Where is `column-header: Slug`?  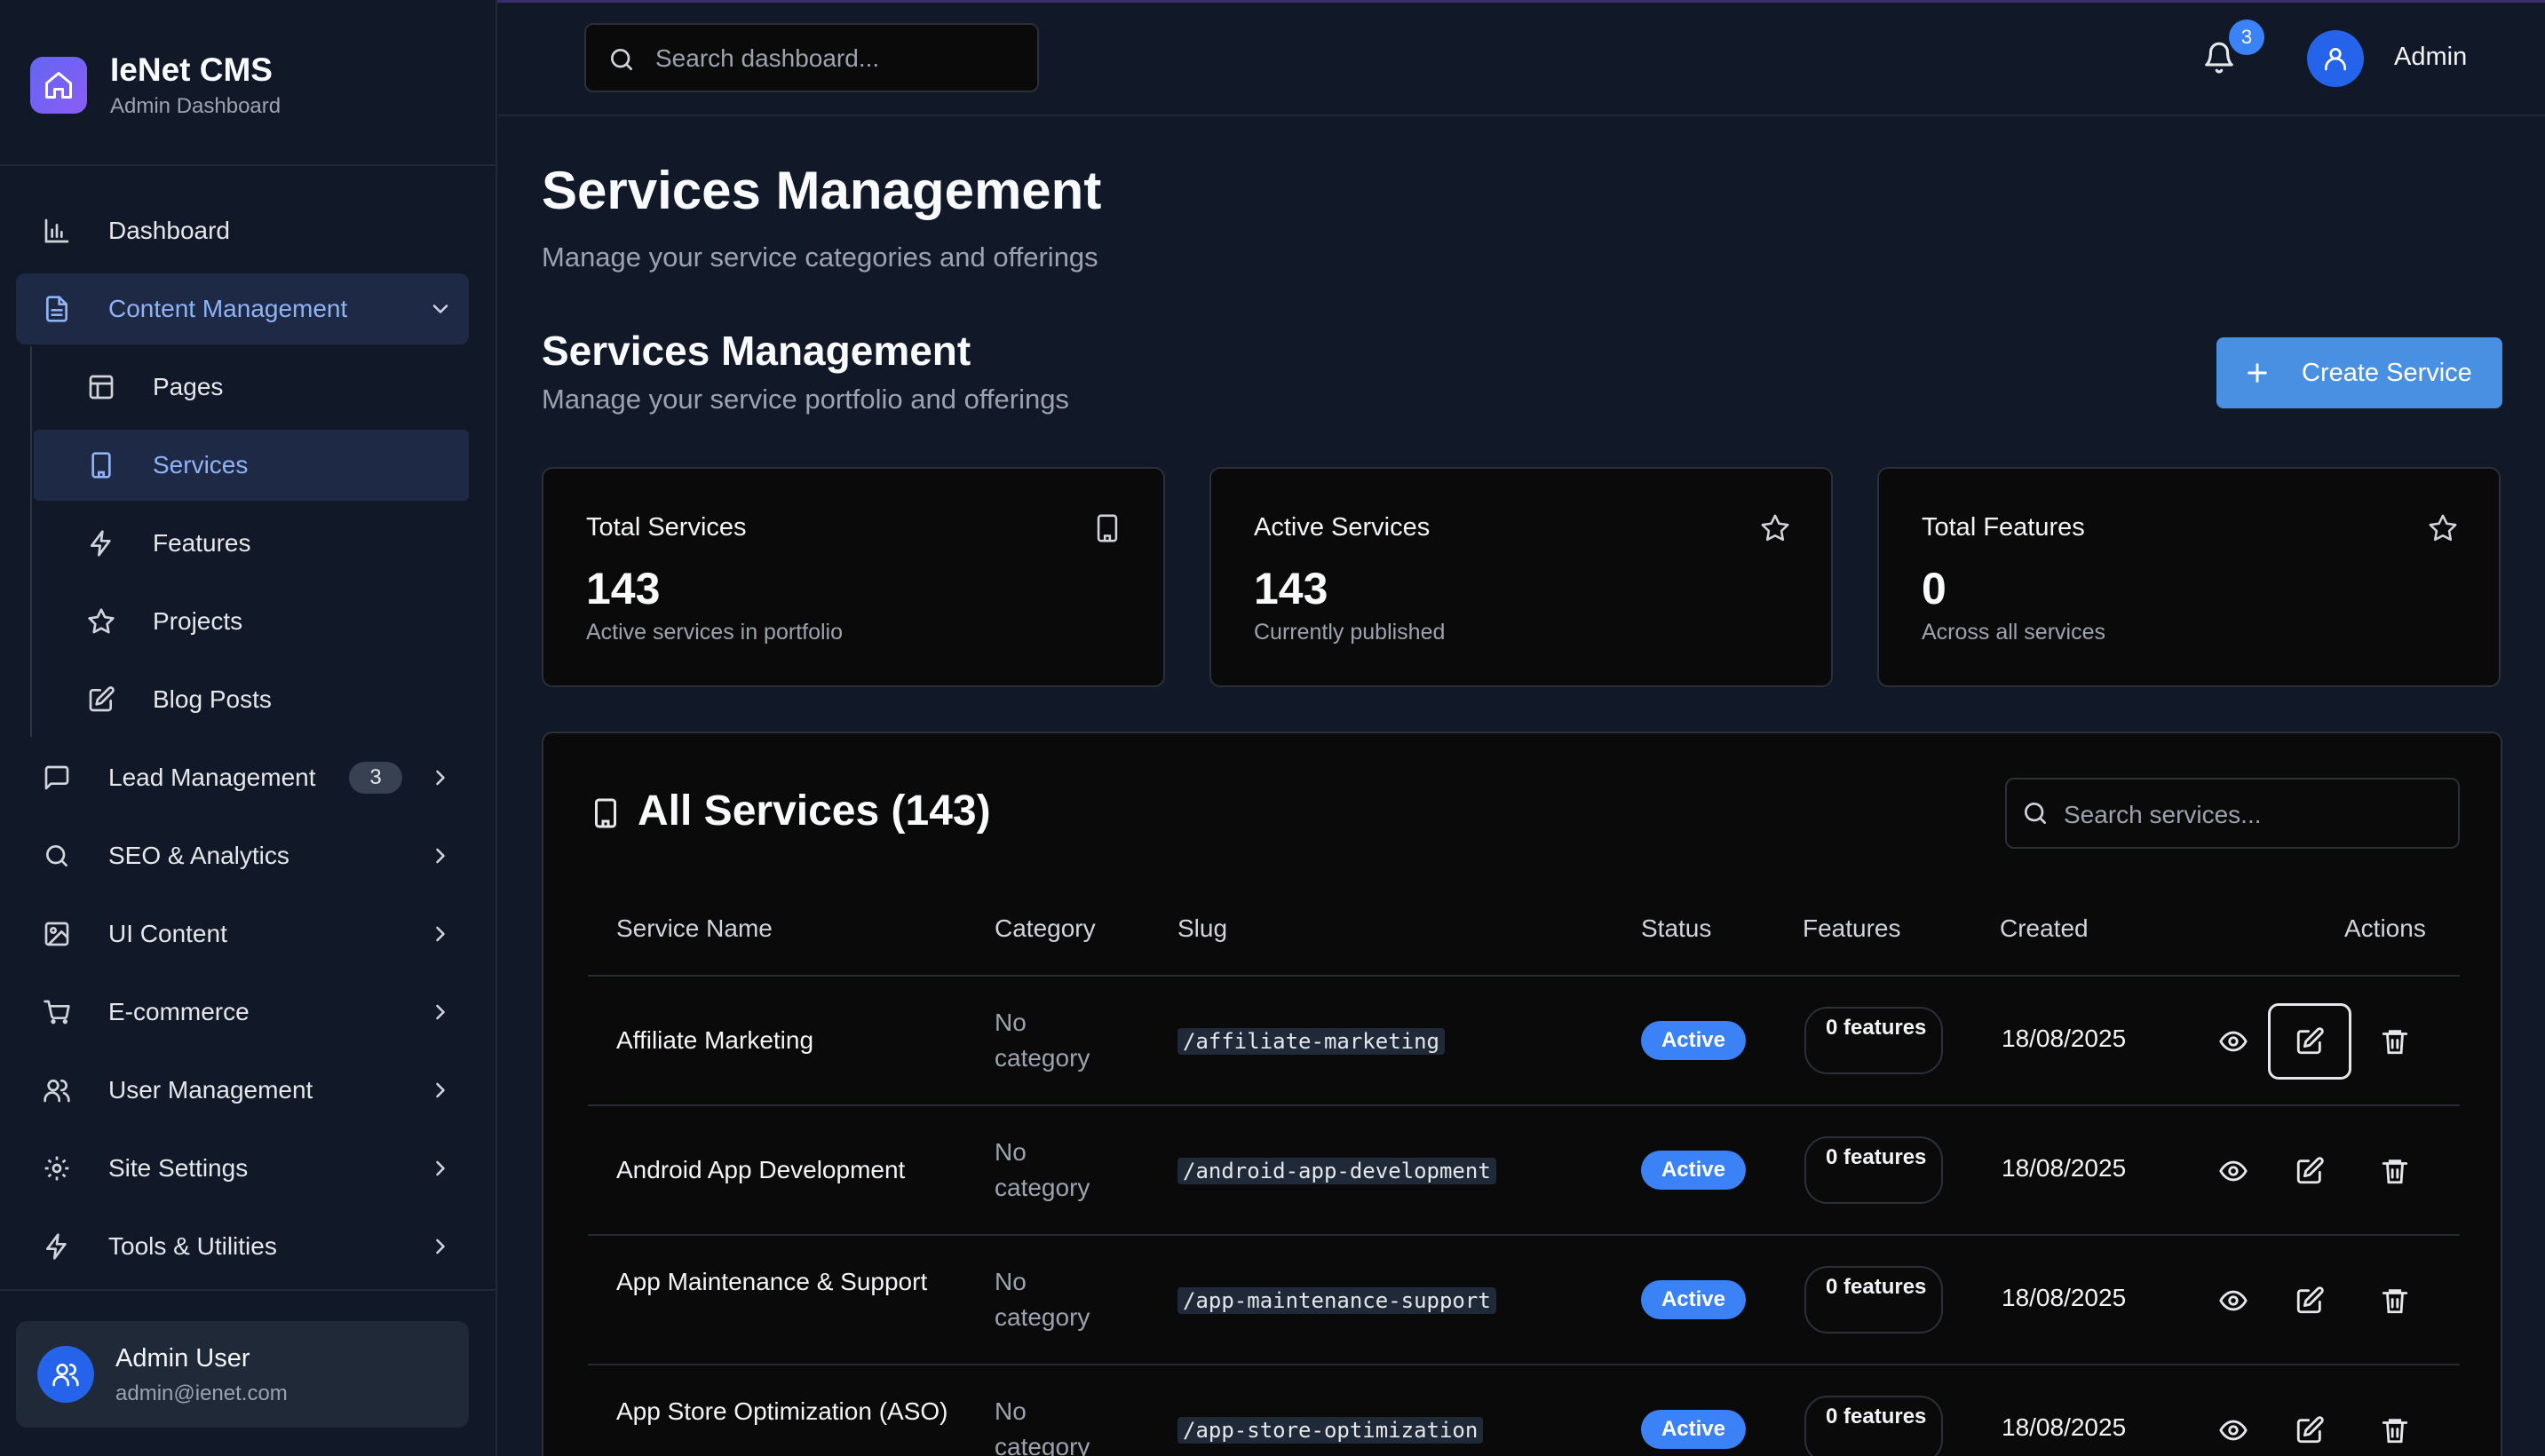 column-header: Slug is located at coordinates (1202, 929).